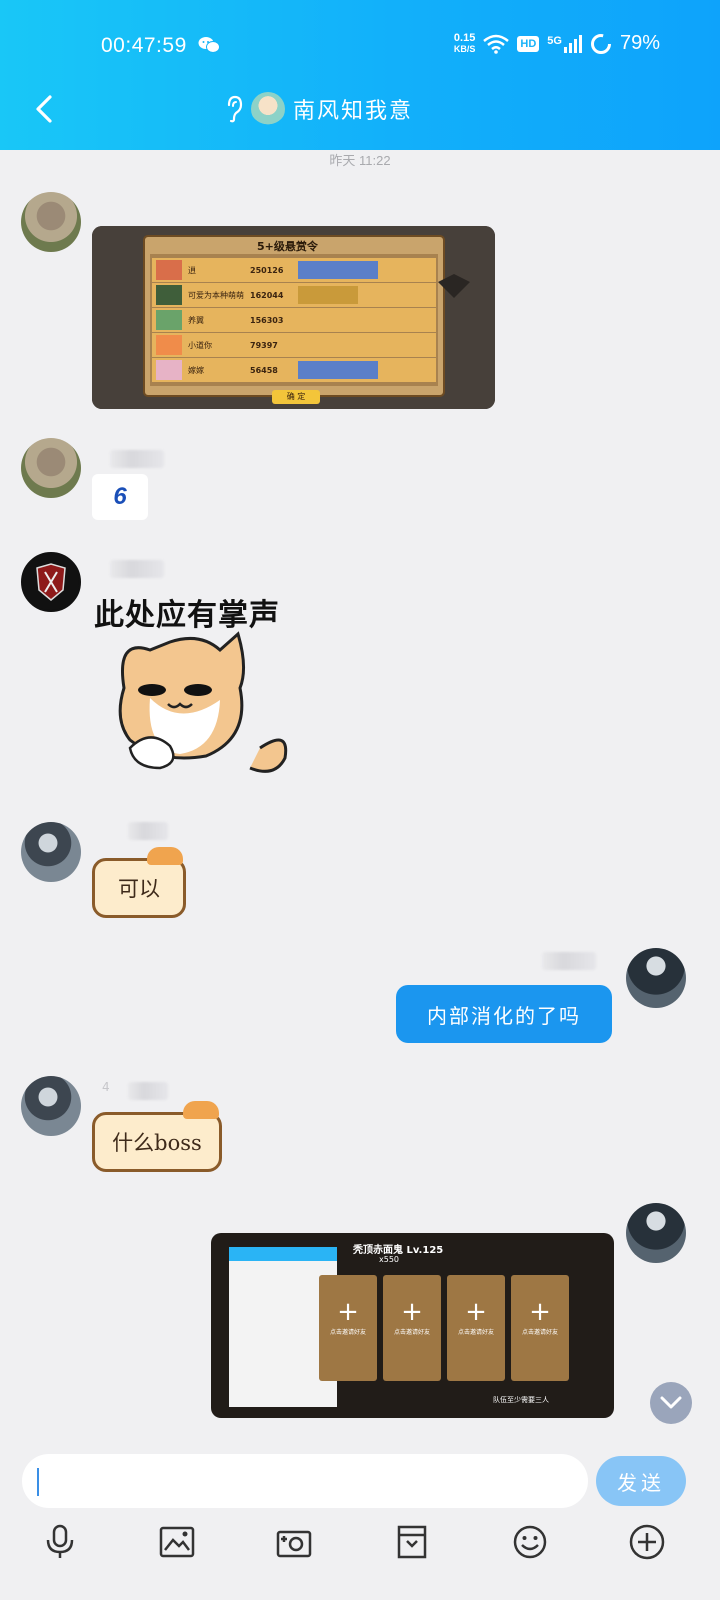  Describe the element at coordinates (144, 45) in the screenshot. I see `status-time: 00:47:59` at that location.